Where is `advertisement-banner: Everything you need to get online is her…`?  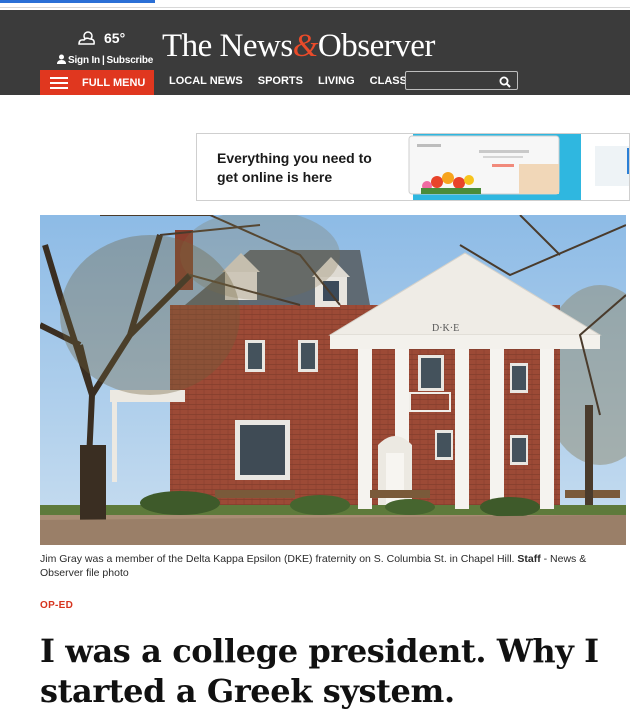 advertisement-banner: Everything you need to get online is her… is located at coordinates (413, 167).